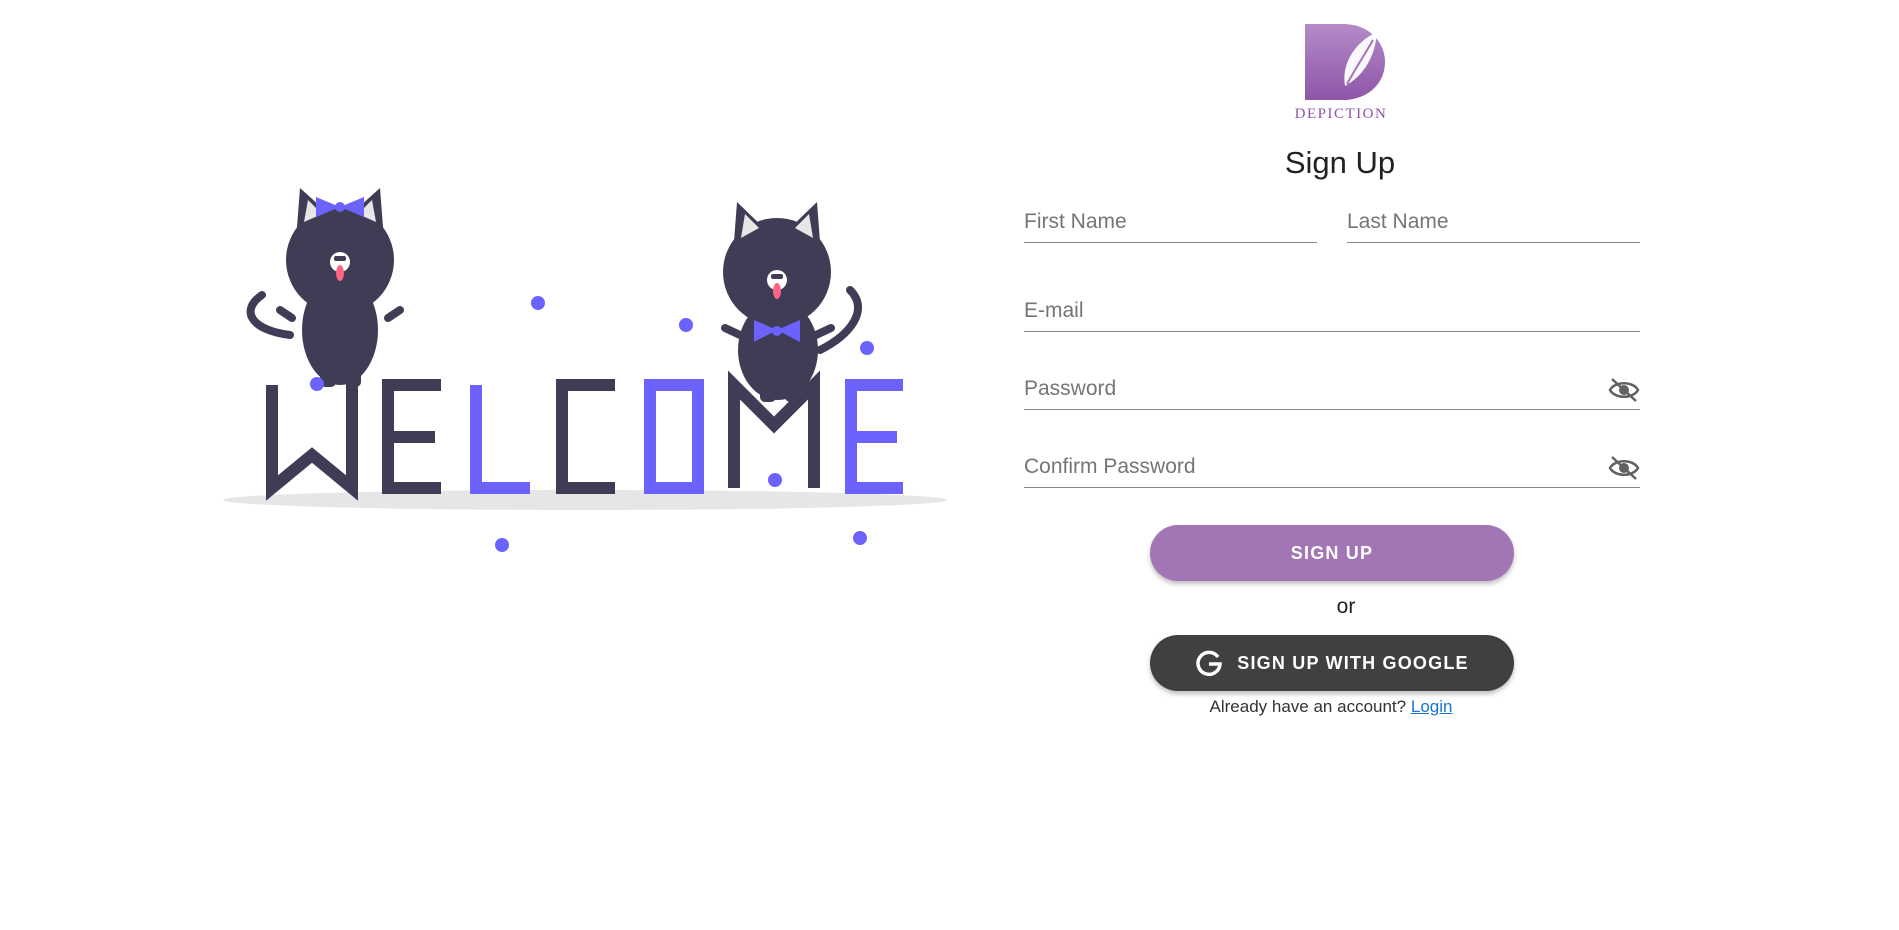 This screenshot has width=1899, height=930. Describe the element at coordinates (1332, 309) in the screenshot. I see `email-field: E-mail` at that location.